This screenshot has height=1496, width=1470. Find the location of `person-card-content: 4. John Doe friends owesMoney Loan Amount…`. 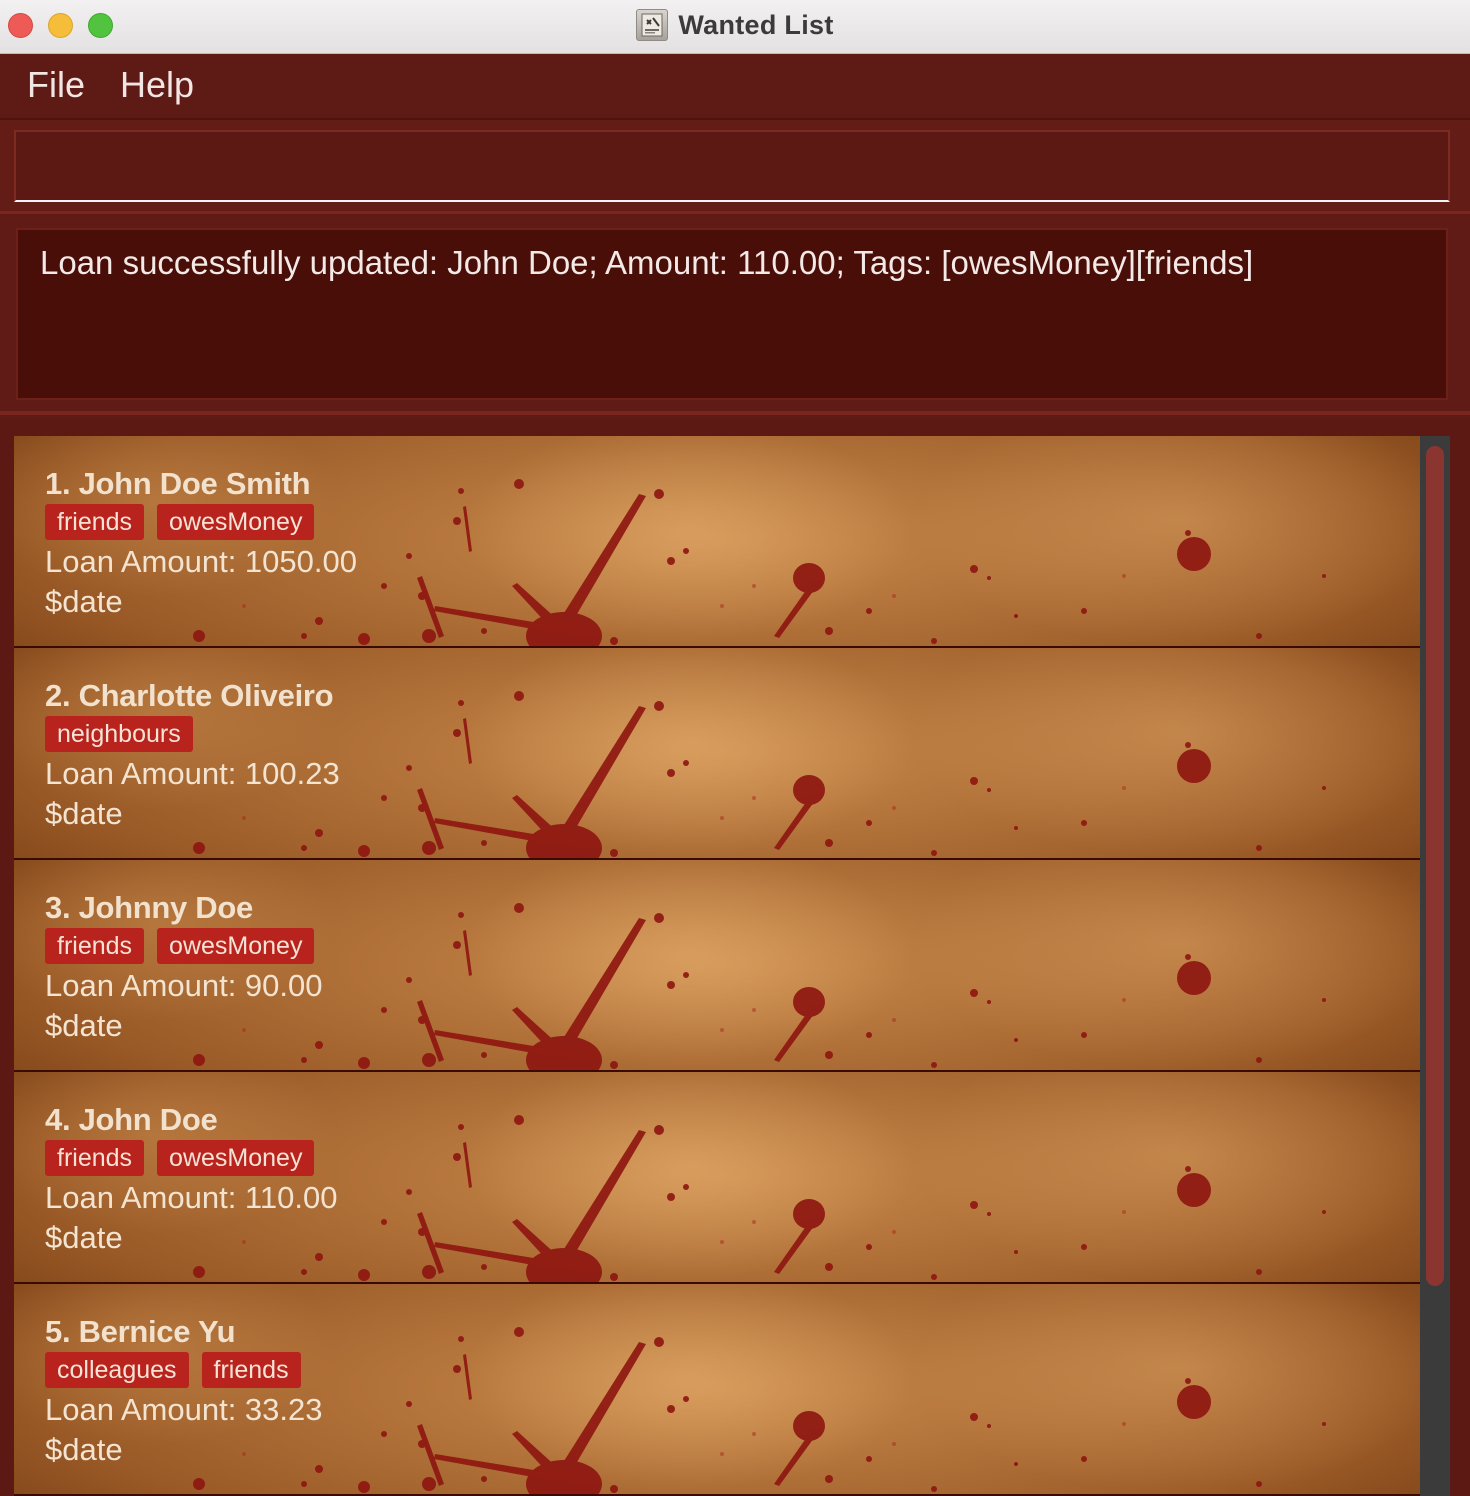

person-card-content: 4. John Doe friends owesMoney Loan Amount… is located at coordinates (191, 1179).